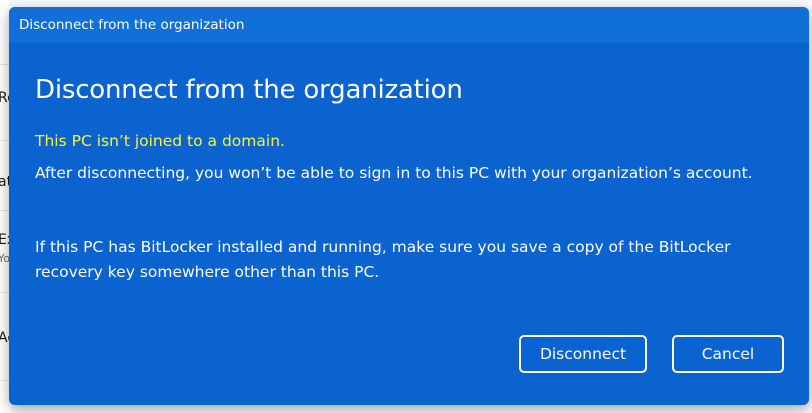 The image size is (812, 413). What do you see at coordinates (132, 25) in the screenshot?
I see `dialog-window-title: Disconnect from the organization` at bounding box center [132, 25].